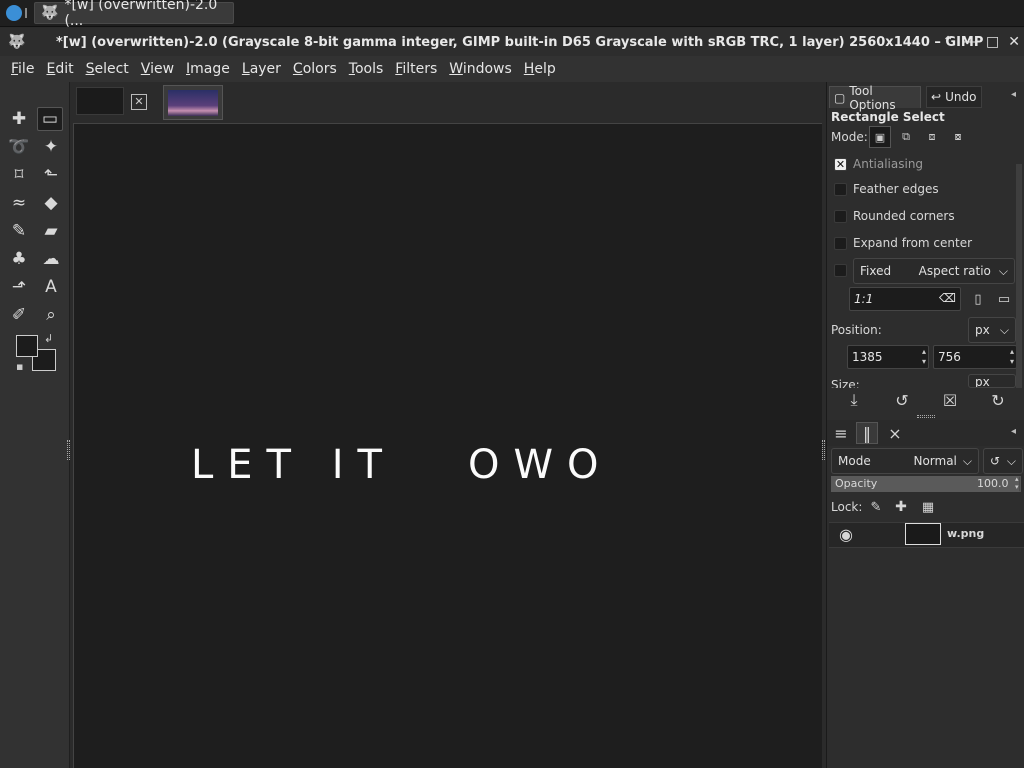  What do you see at coordinates (59, 69) in the screenshot?
I see `menu-edit: Edit` at bounding box center [59, 69].